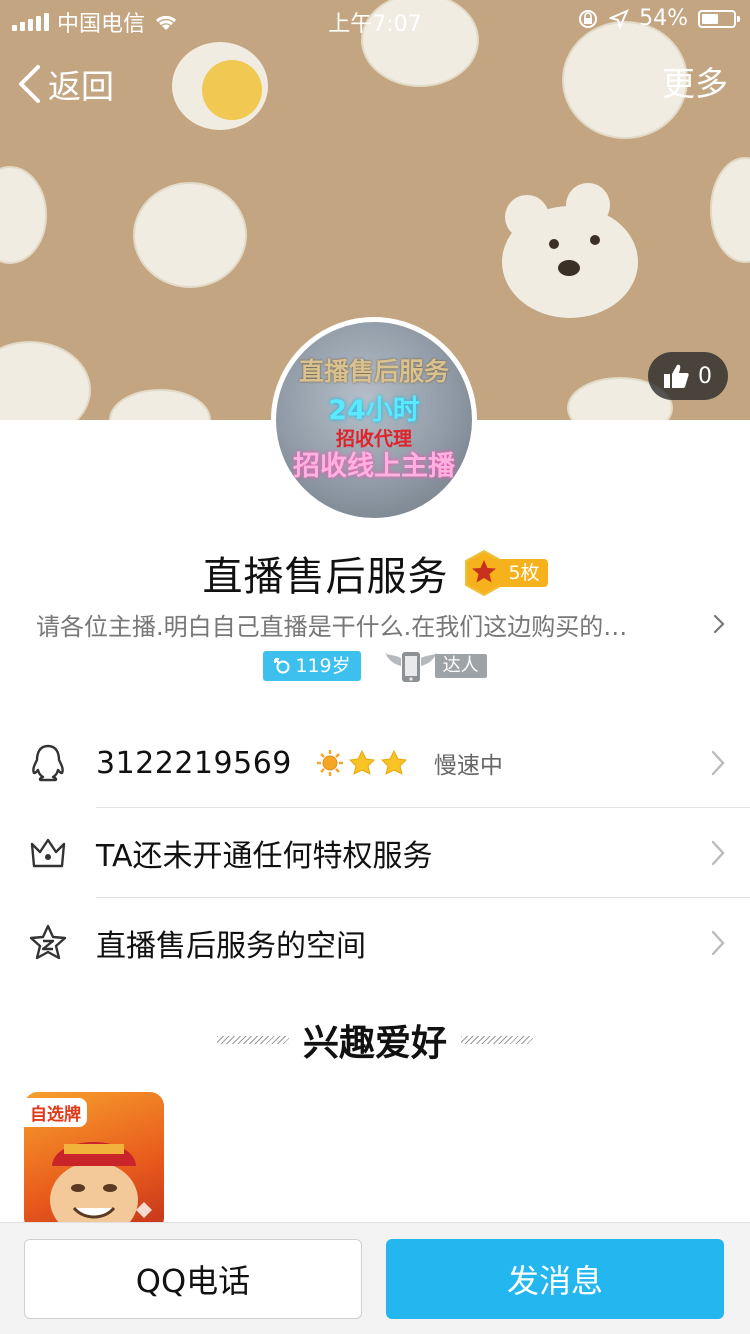 The height and width of the screenshot is (1334, 750). I want to click on profile-tags: 119岁 达人, so click(375, 666).